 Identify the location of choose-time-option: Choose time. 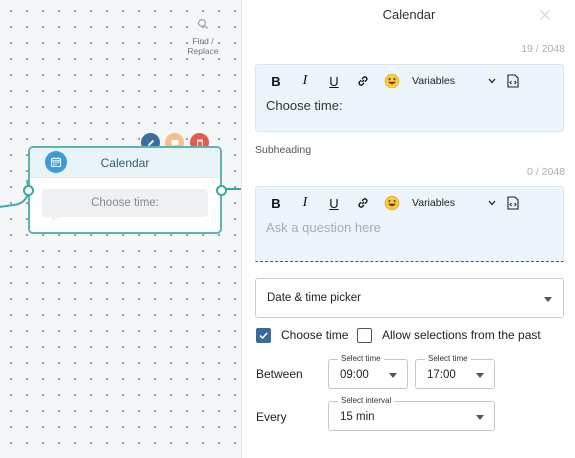
(302, 335).